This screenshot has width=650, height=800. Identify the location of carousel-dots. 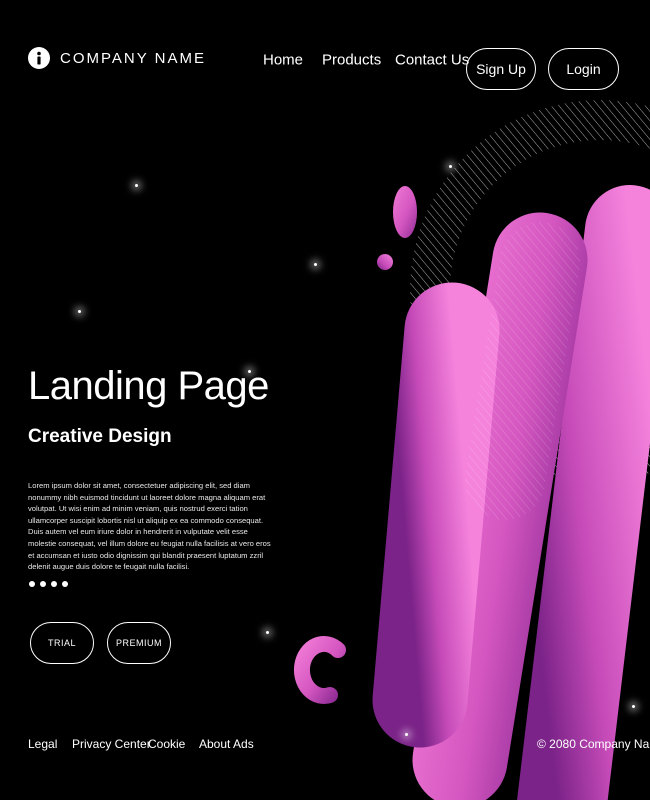
(48, 584).